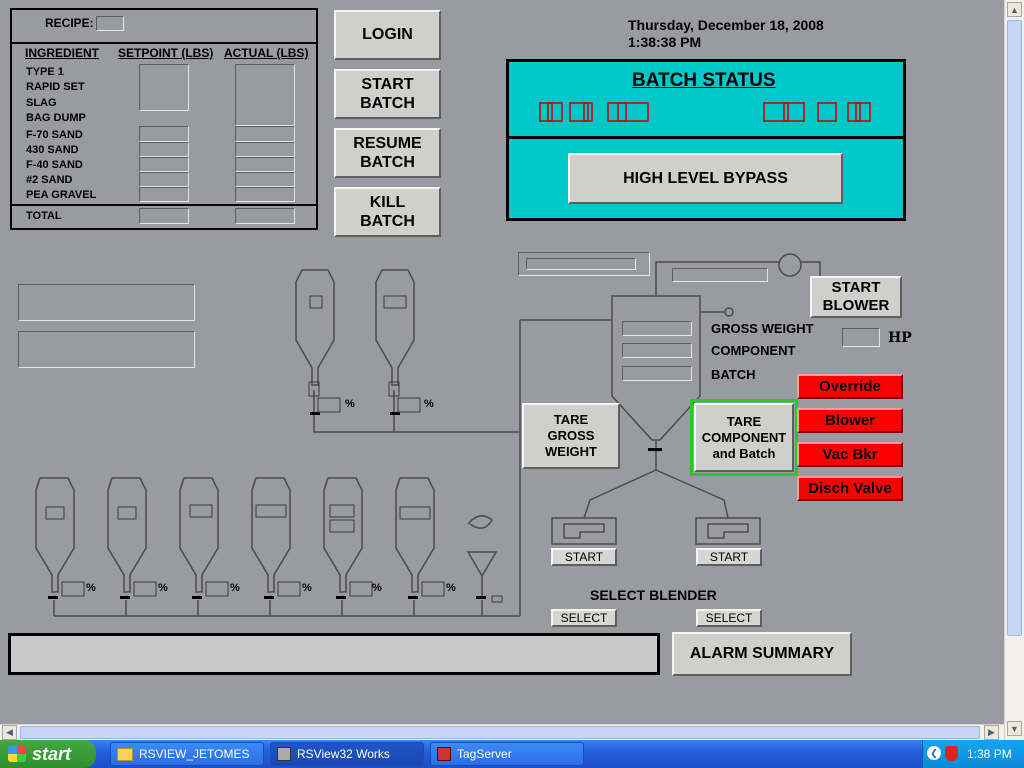 The width and height of the screenshot is (1024, 768). I want to click on setpoint-total-field, so click(164, 216).